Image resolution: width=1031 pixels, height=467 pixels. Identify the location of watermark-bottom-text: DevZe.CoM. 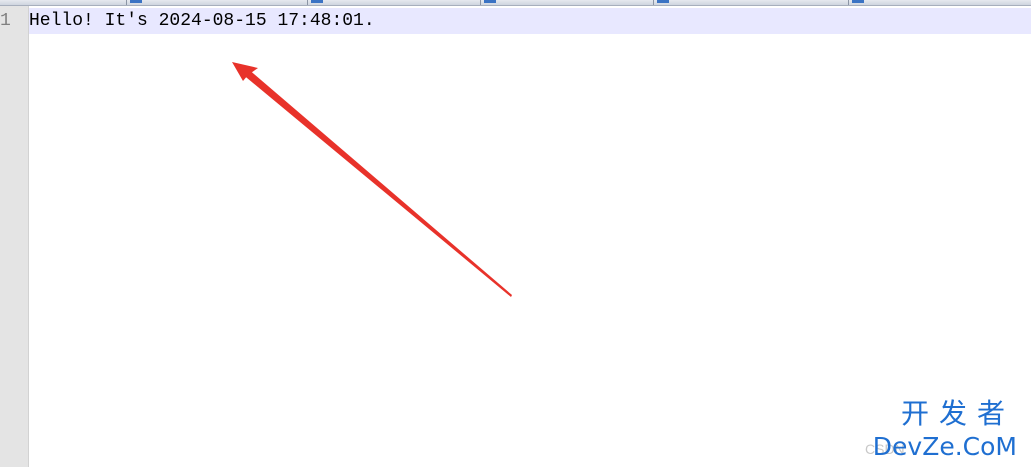
(944, 446).